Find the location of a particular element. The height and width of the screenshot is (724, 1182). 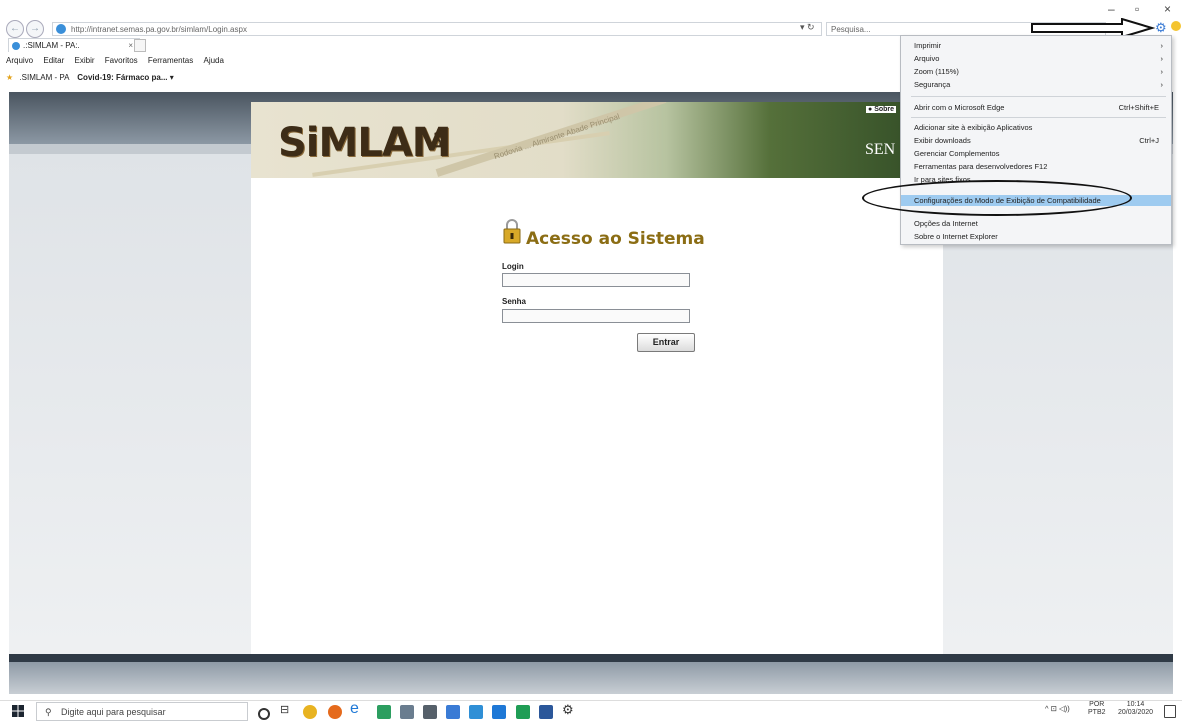

favorites-star-icon: ★ is located at coordinates (9, 77).